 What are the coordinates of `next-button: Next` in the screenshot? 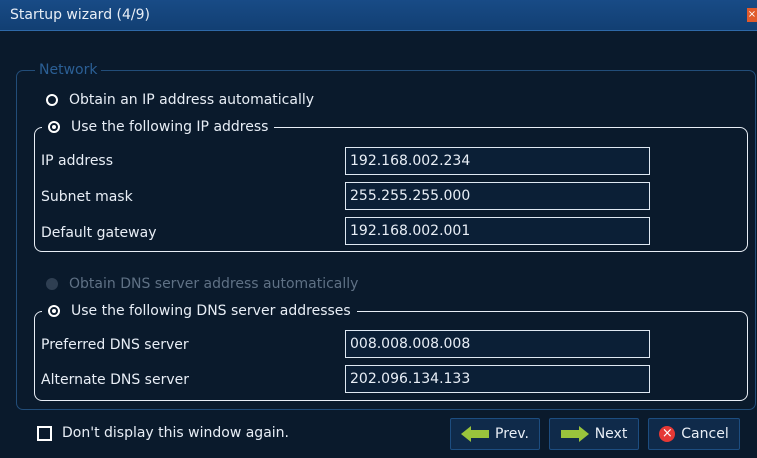 It's located at (594, 434).